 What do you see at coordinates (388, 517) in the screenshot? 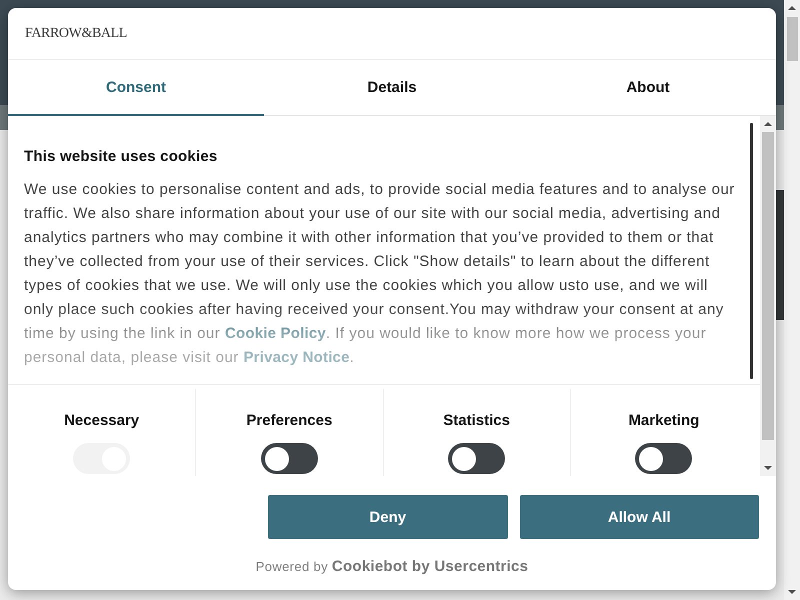
I see `deny-button: Deny` at bounding box center [388, 517].